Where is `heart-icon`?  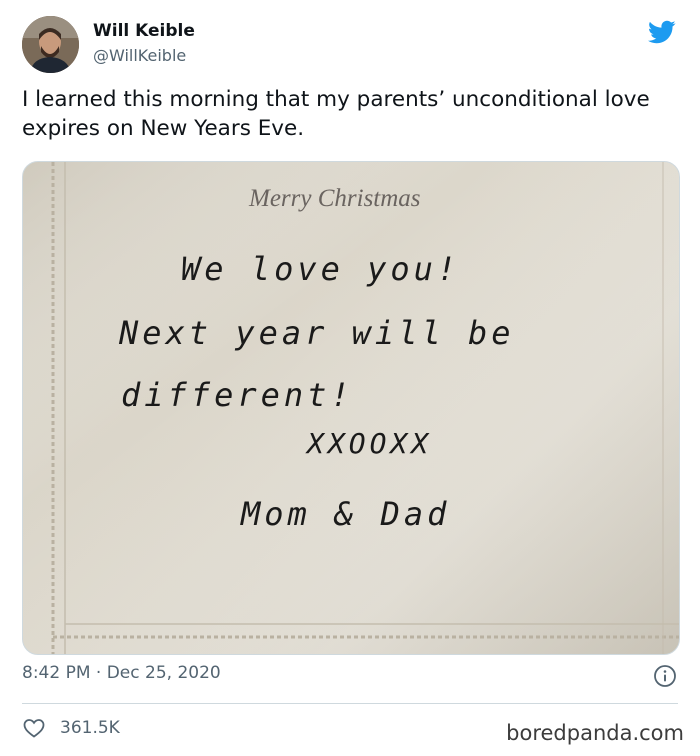 heart-icon is located at coordinates (34, 728).